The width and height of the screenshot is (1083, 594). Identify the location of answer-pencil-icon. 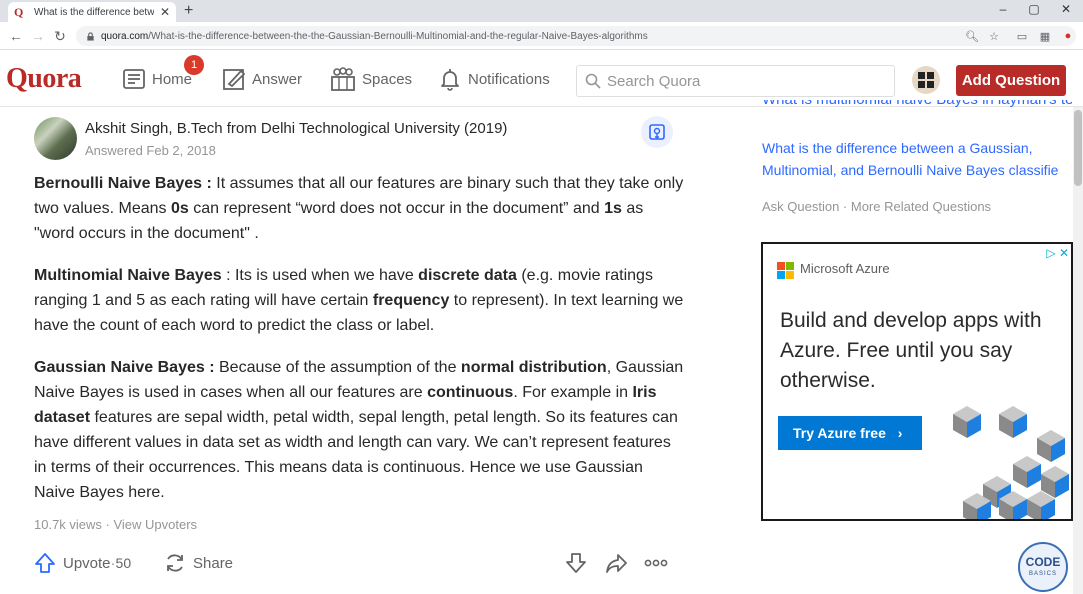
(234, 79).